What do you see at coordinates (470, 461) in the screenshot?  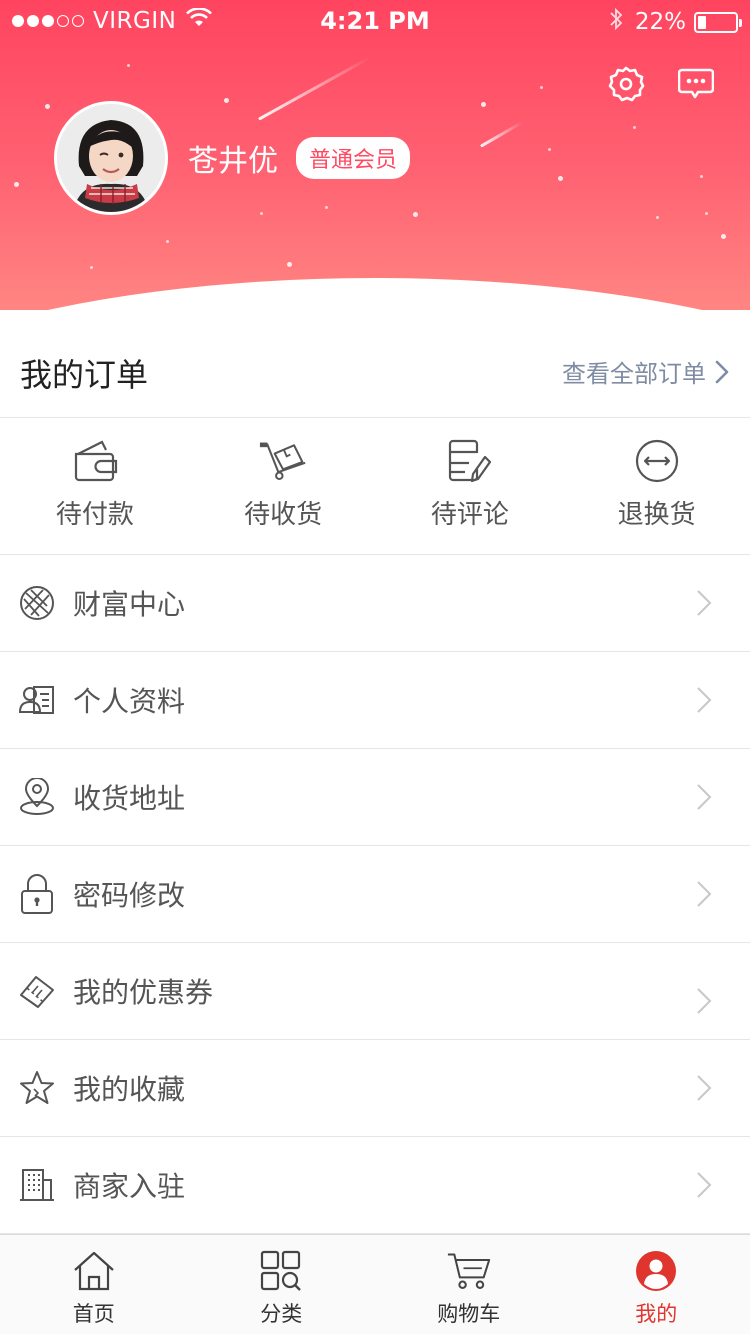 I see `review-edit-icon` at bounding box center [470, 461].